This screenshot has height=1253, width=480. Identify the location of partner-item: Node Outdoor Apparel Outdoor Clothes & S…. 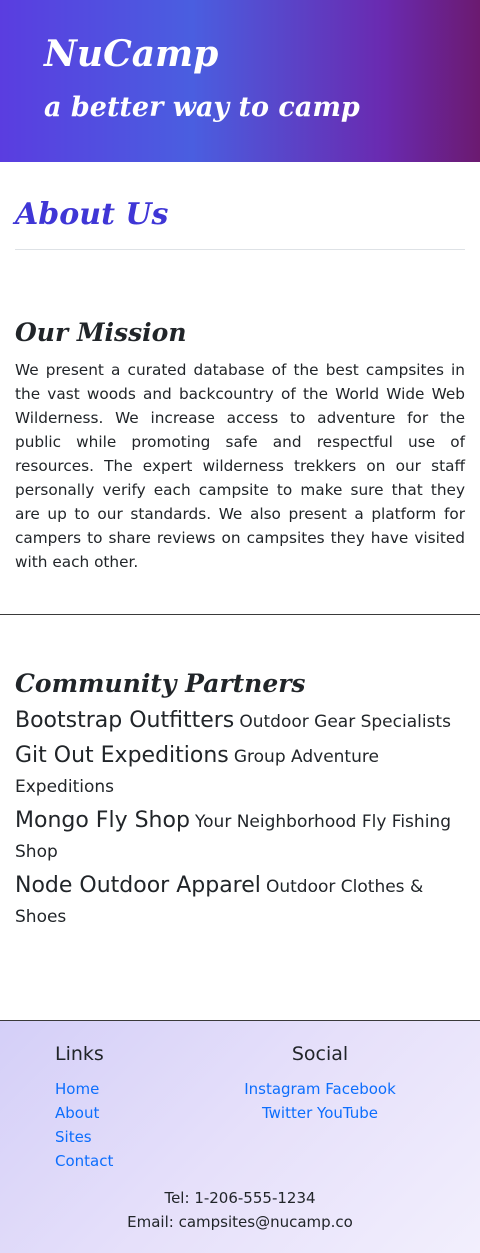
(240, 901).